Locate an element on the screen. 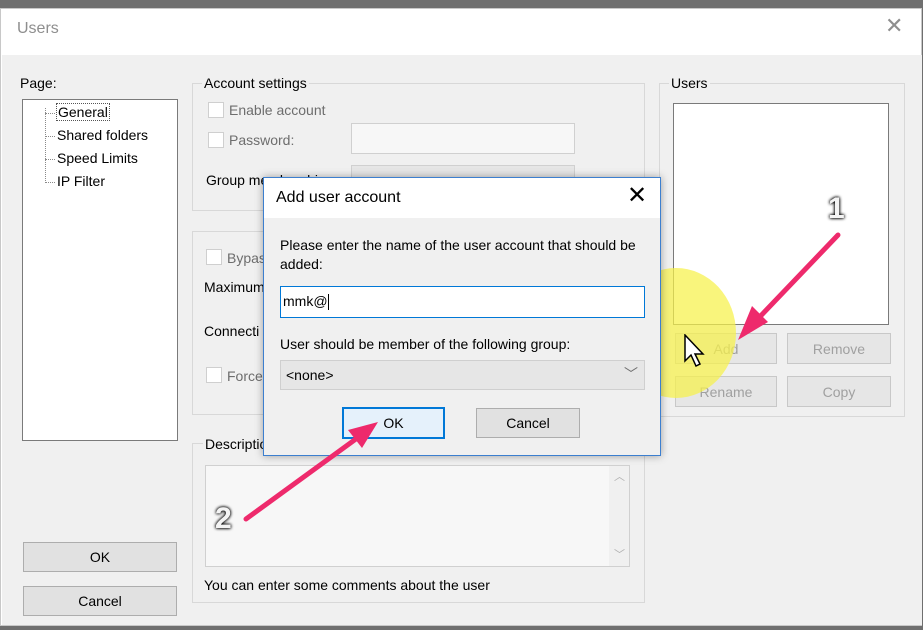  annotation-number-2: 2 is located at coordinates (223, 518).